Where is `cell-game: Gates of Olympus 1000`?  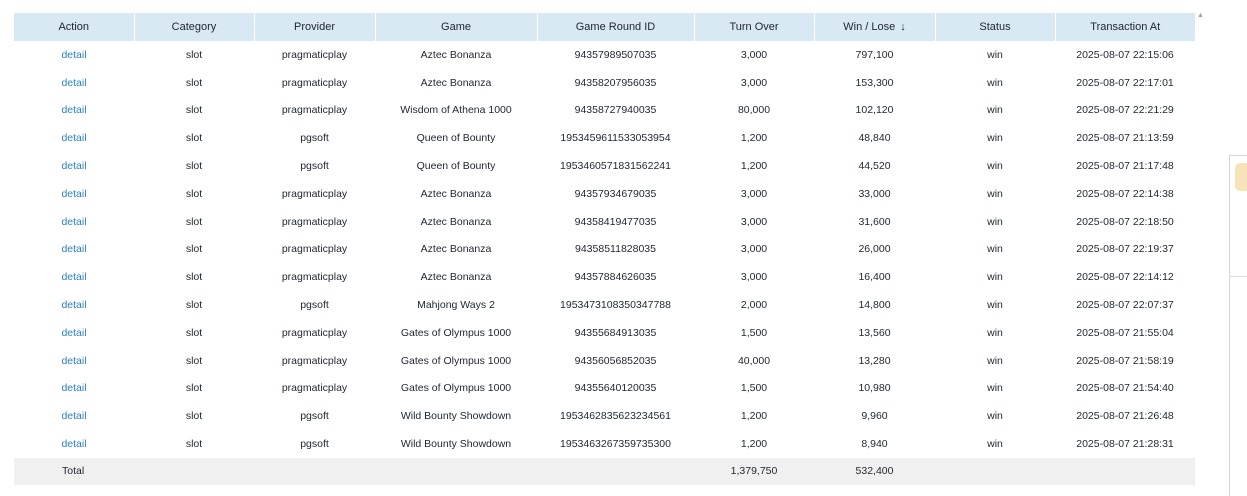
cell-game: Gates of Olympus 1000 is located at coordinates (456, 388).